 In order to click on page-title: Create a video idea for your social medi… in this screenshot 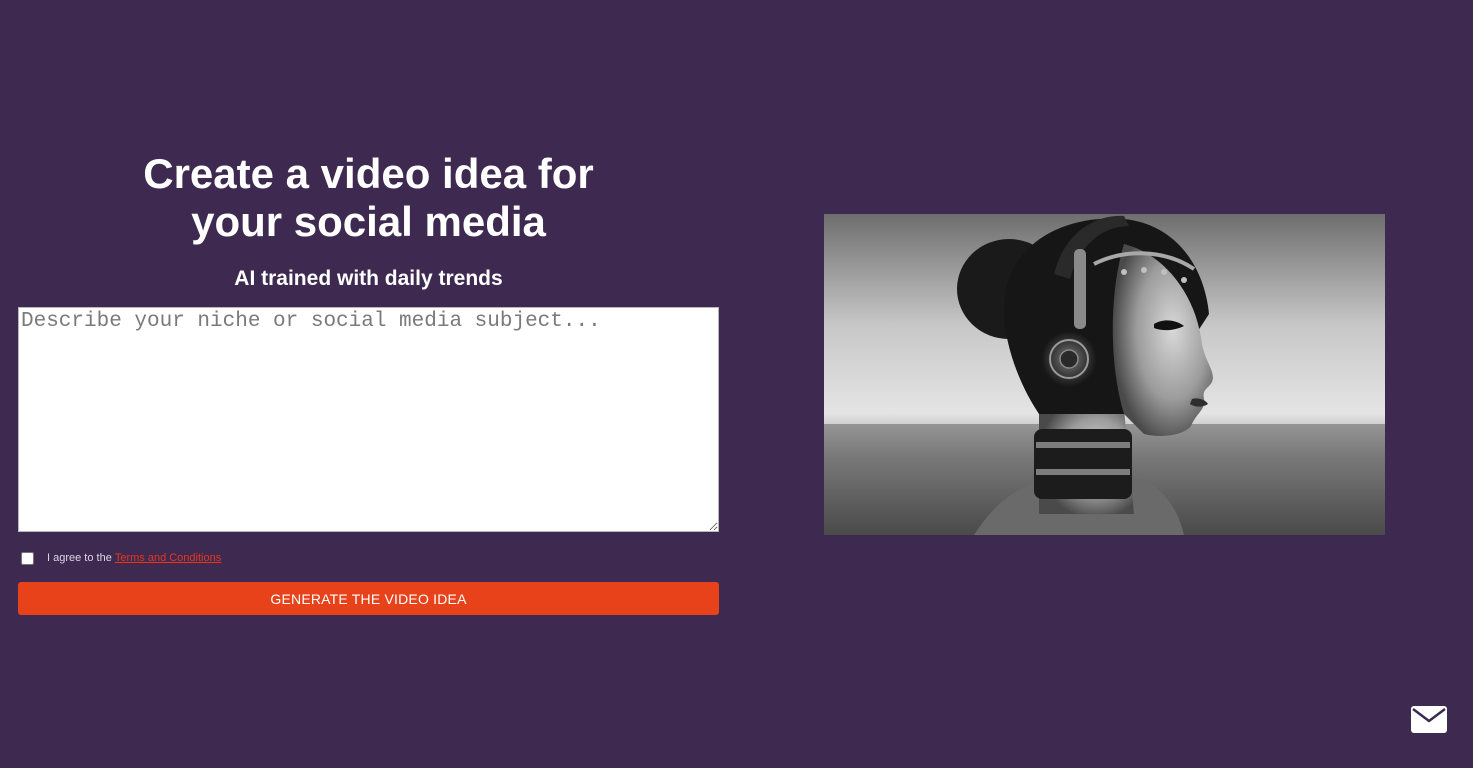, I will do `click(368, 198)`.